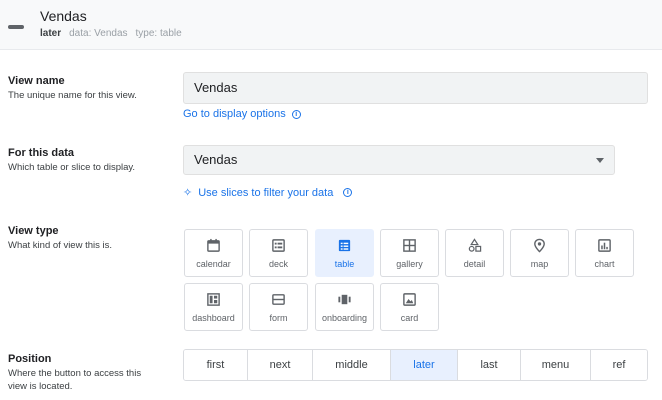 This screenshot has width=662, height=400. Describe the element at coordinates (344, 253) in the screenshot. I see `view-type-table: table` at that location.